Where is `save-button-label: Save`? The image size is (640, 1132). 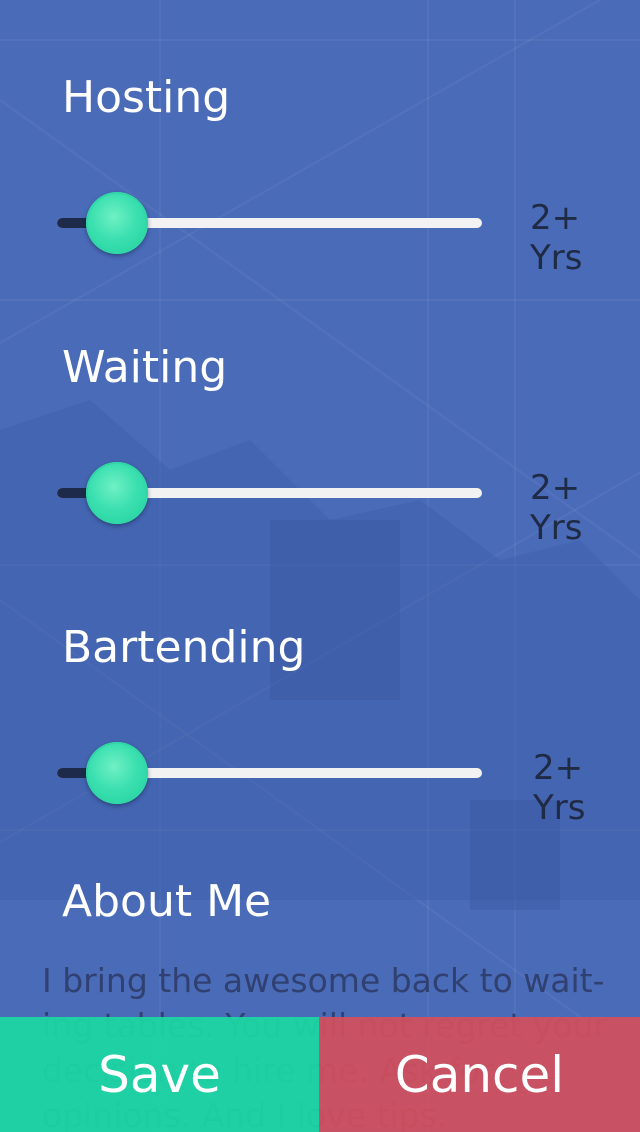 save-button-label: Save is located at coordinates (159, 1074).